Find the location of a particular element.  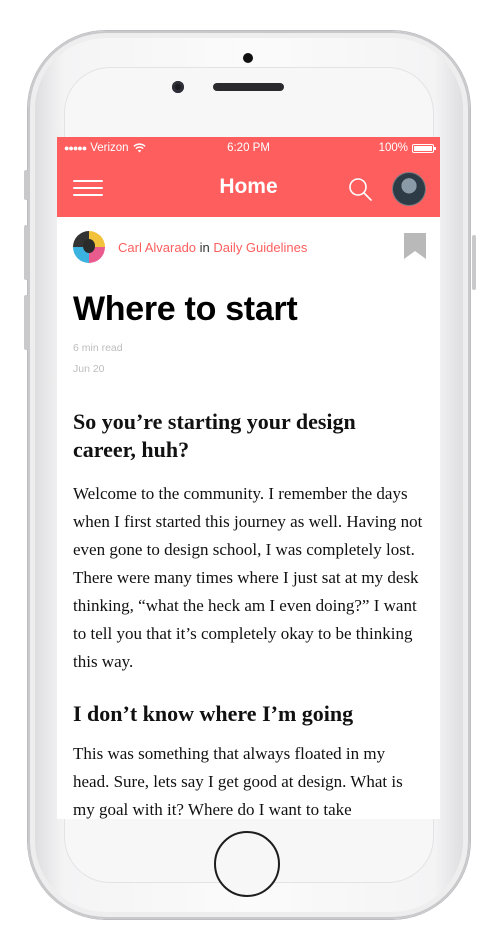

page-title: Home is located at coordinates (248, 186).